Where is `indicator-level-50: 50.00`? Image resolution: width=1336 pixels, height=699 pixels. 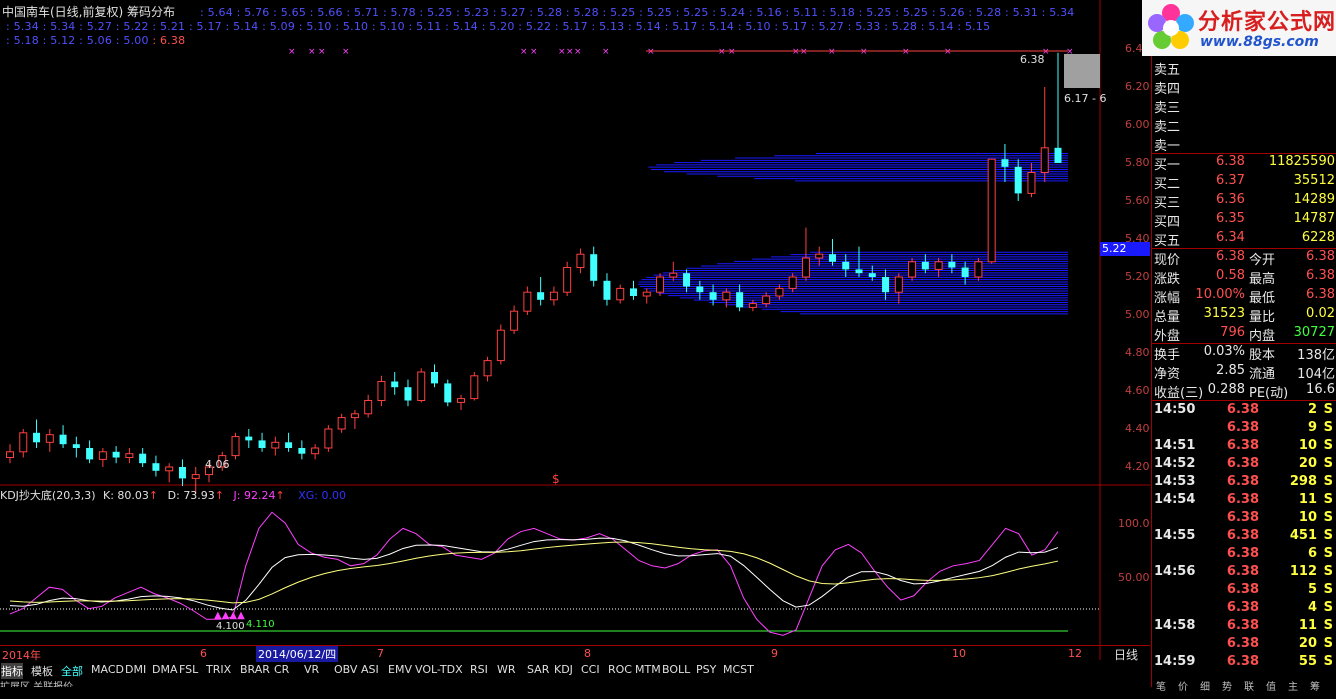 indicator-level-50: 50.00 is located at coordinates (1134, 577).